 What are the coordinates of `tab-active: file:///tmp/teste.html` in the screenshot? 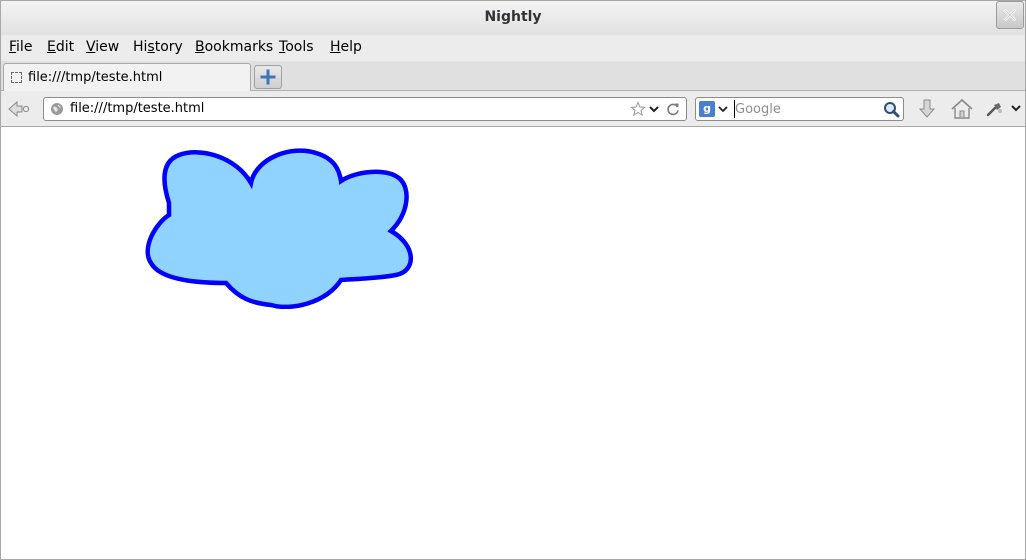 It's located at (127, 77).